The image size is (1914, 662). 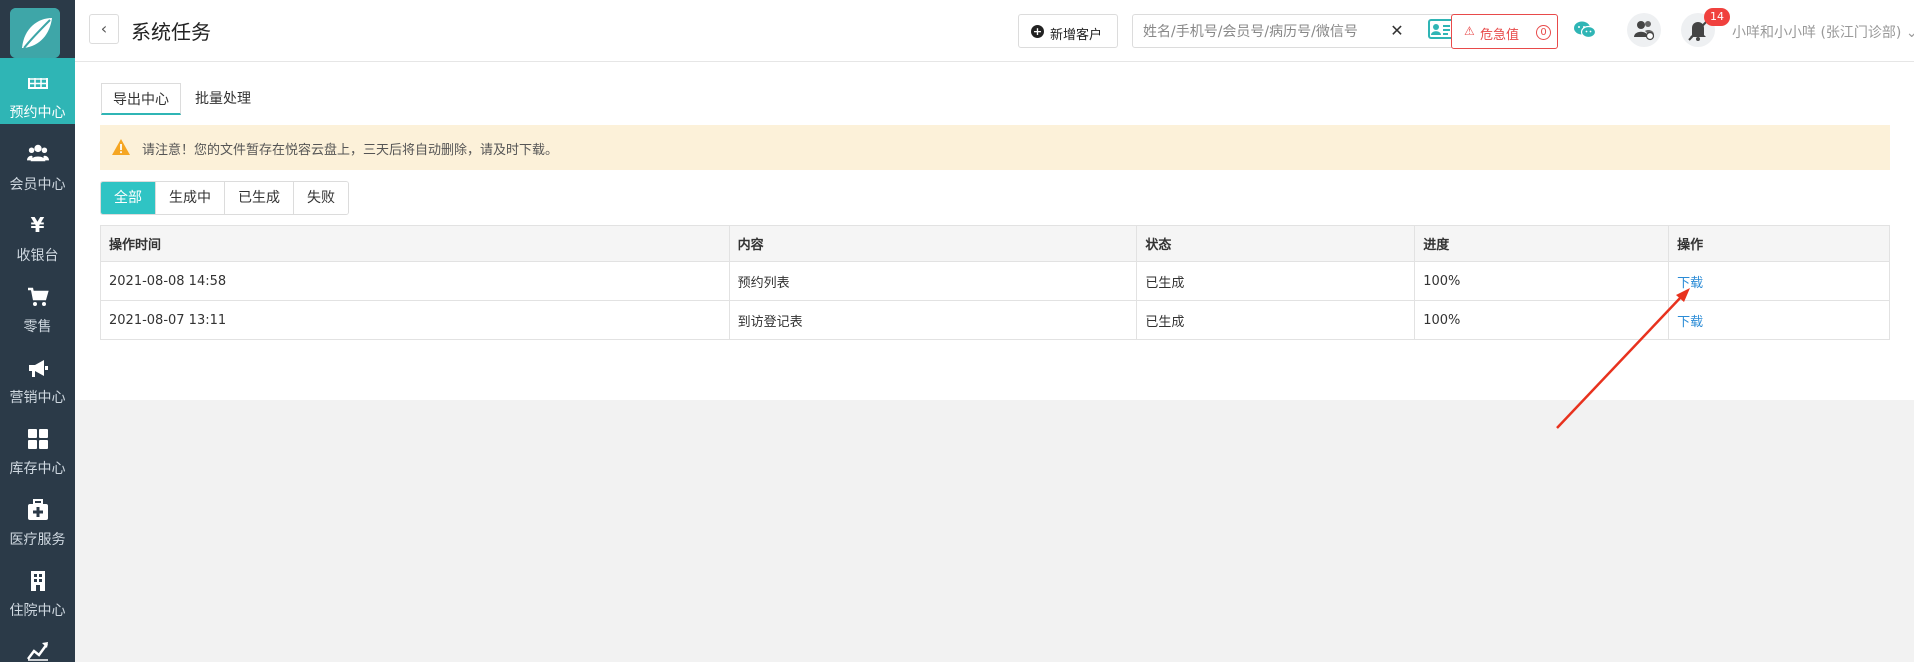 I want to click on yen-icon: ¥, so click(x=37, y=225).